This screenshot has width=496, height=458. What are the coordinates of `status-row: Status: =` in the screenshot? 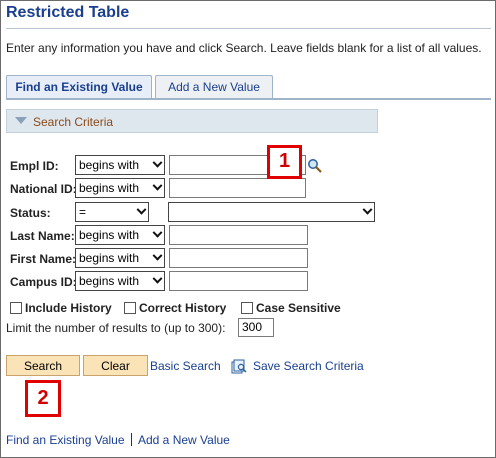 It's located at (248, 213).